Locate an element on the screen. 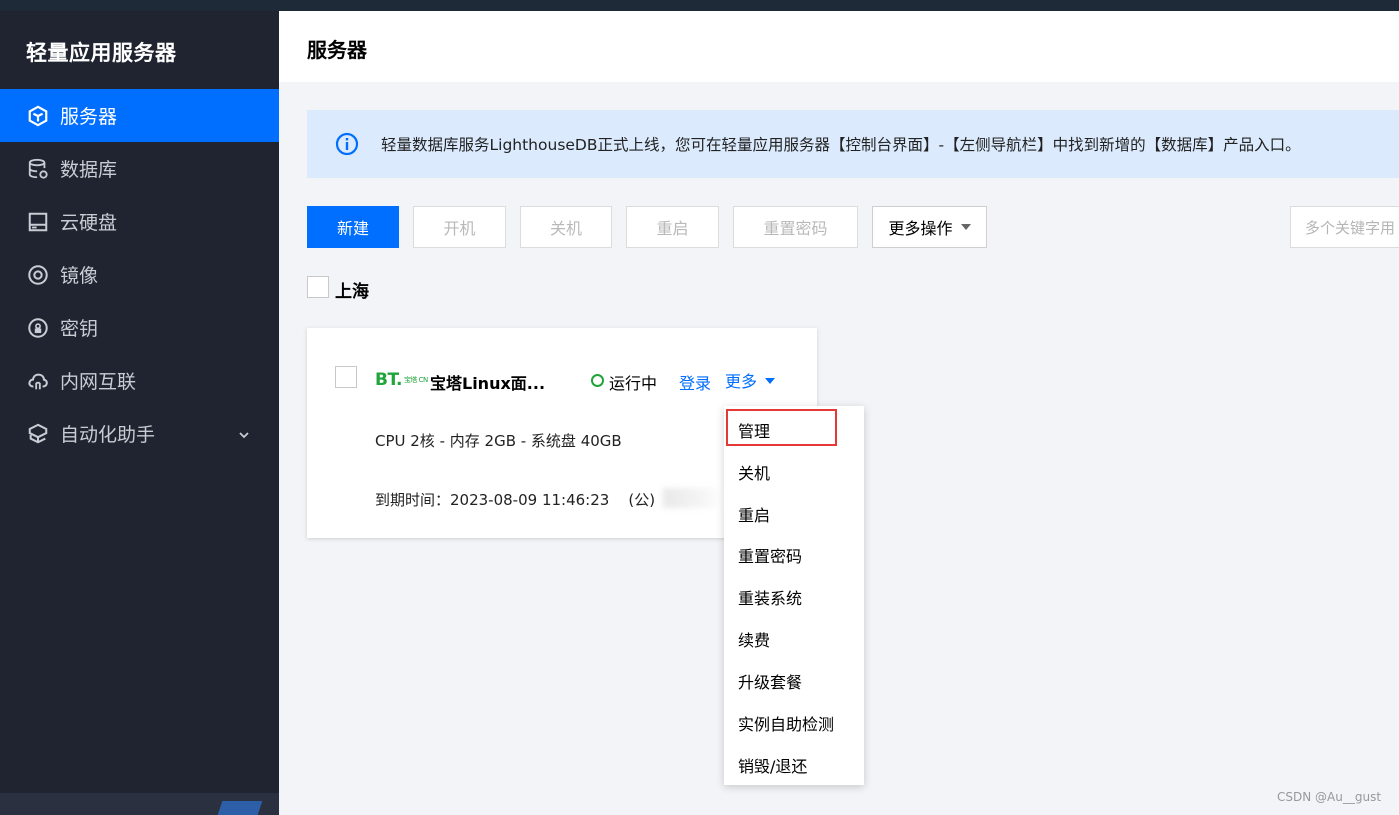 This screenshot has width=1399, height=815. instance-expire: 到期时间：2023-08-09 11:46:23 (公) is located at coordinates (515, 499).